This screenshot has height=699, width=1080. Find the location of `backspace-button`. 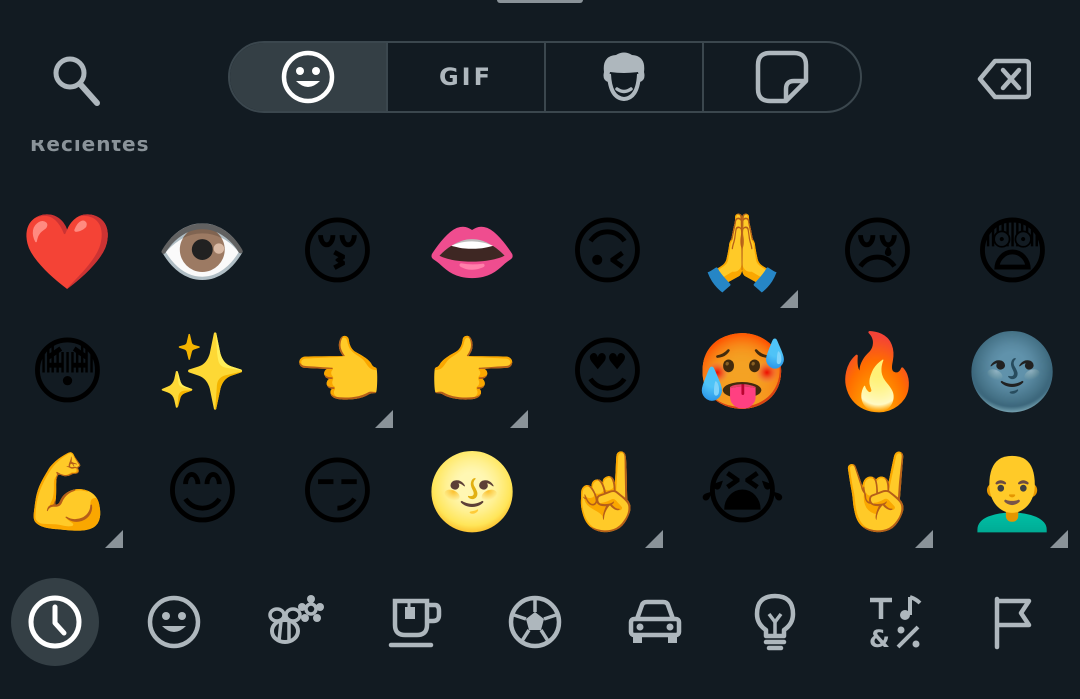

backspace-button is located at coordinates (1004, 79).